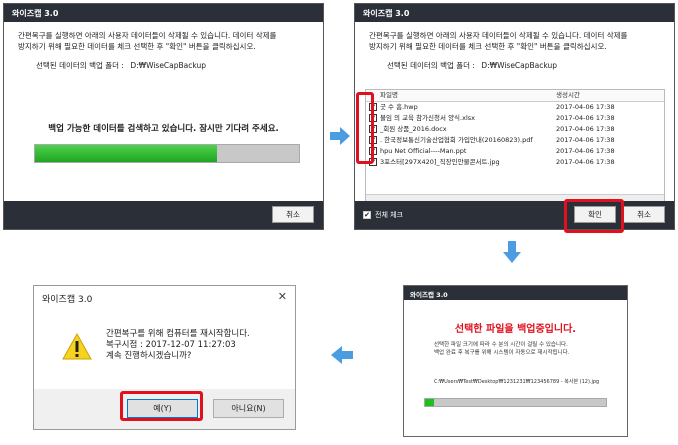 The image size is (678, 445). Describe the element at coordinates (515, 402) in the screenshot. I see `backup-progress-bar` at that location.